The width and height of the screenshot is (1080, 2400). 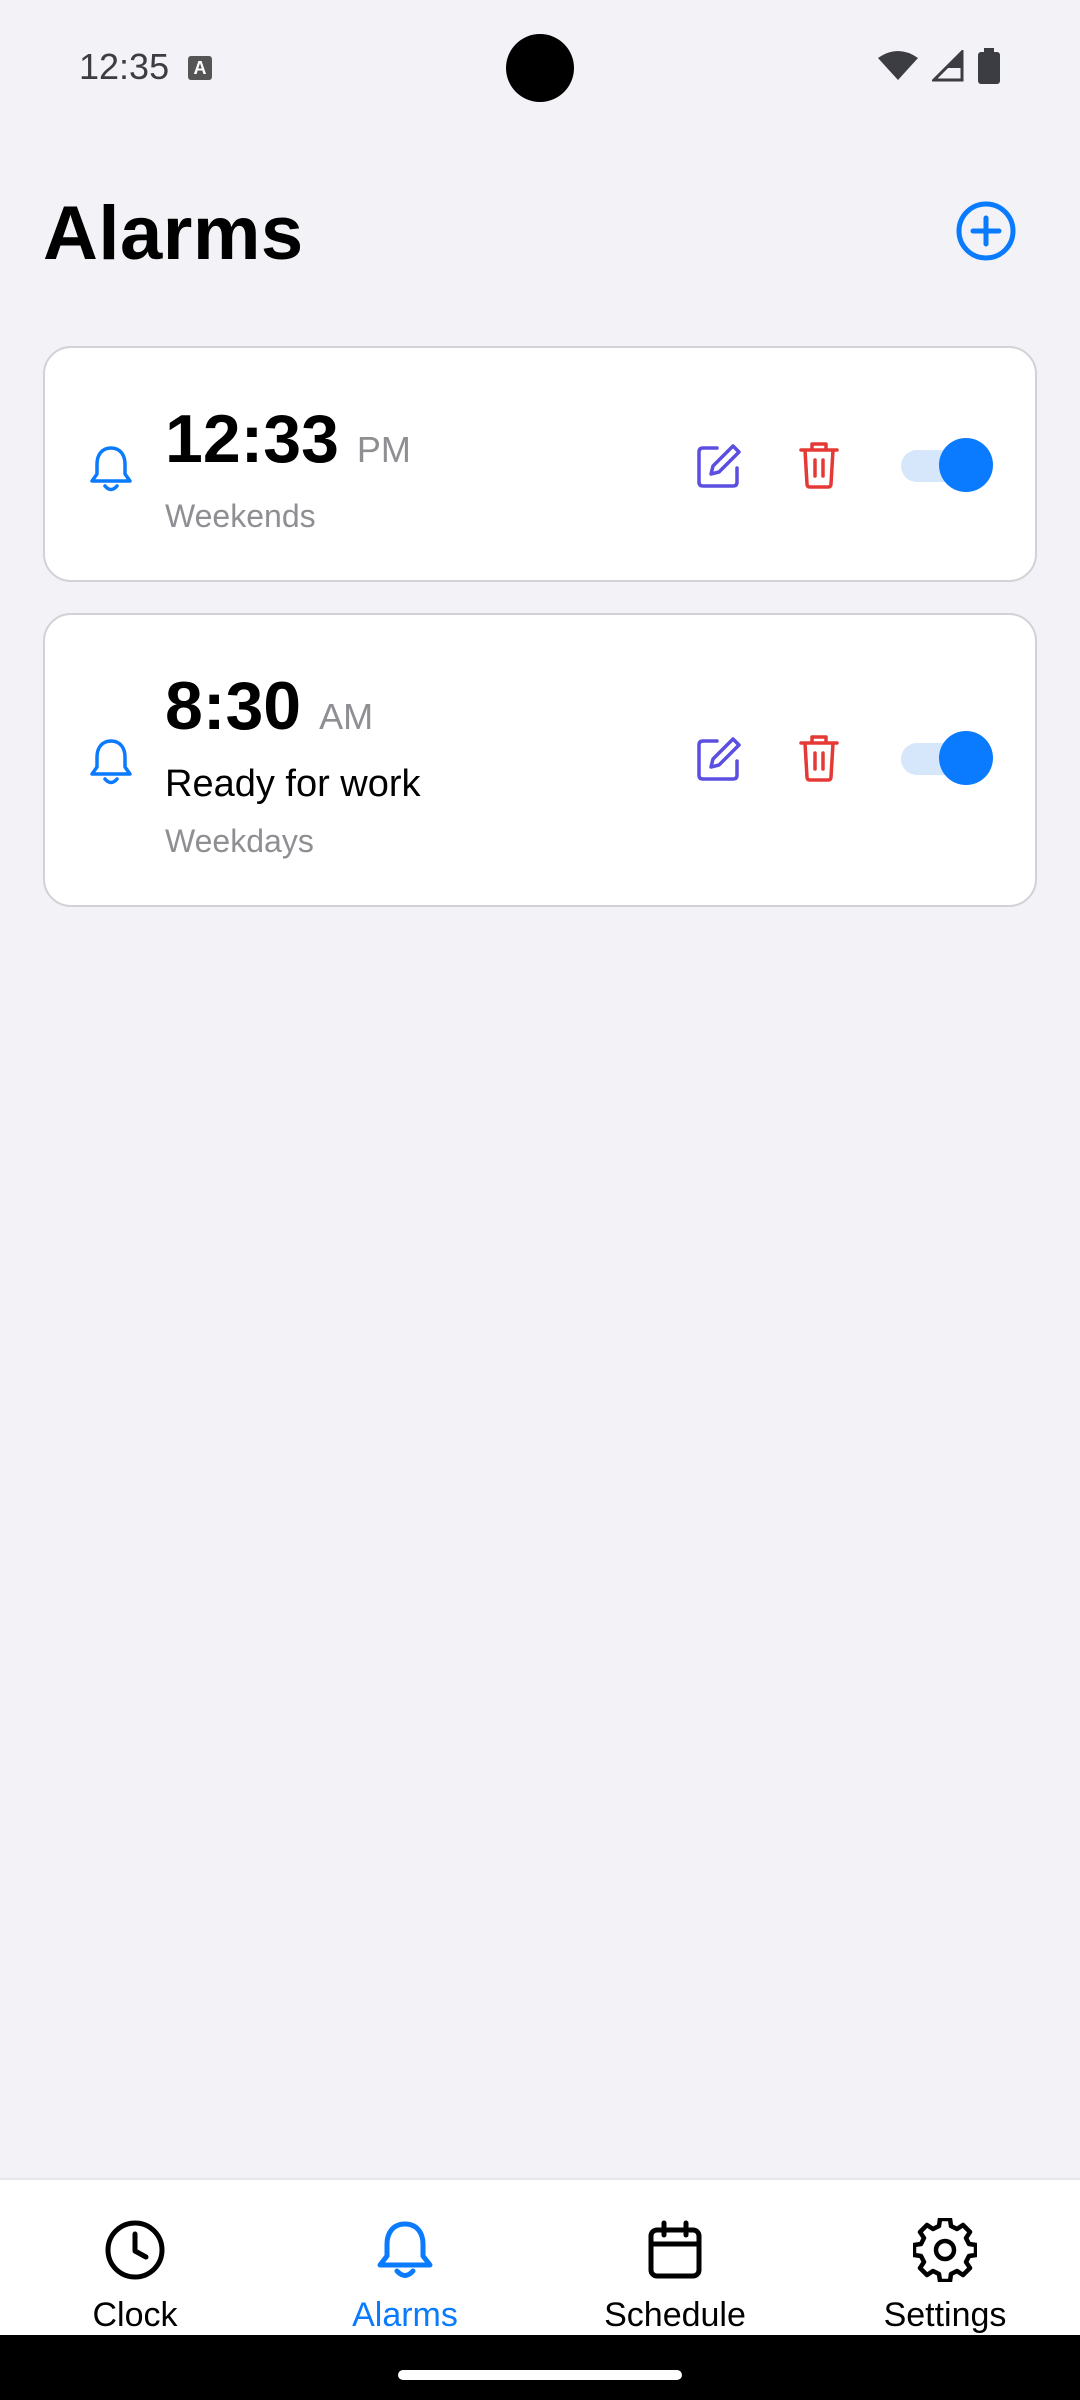 I want to click on alarm-time-row: 12:33 PM, so click(x=288, y=439).